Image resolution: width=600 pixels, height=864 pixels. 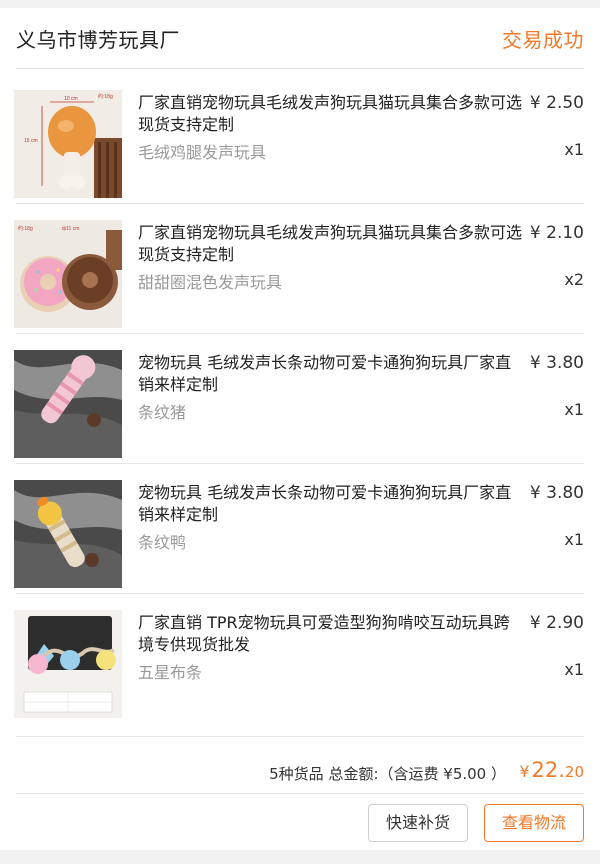 I want to click on striped-duck-toy-image, so click(x=68, y=534).